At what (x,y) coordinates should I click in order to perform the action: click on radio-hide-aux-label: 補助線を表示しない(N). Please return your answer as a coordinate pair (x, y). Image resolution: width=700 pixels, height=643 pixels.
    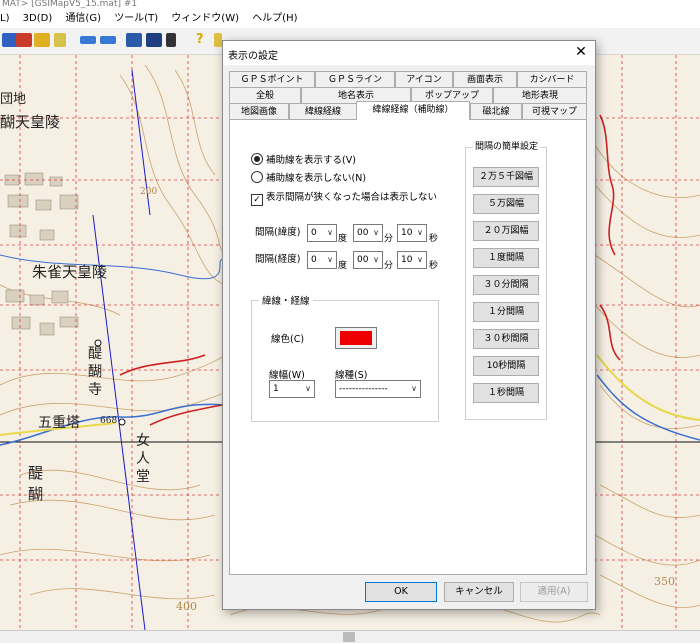
    Looking at the image, I should click on (316, 178).